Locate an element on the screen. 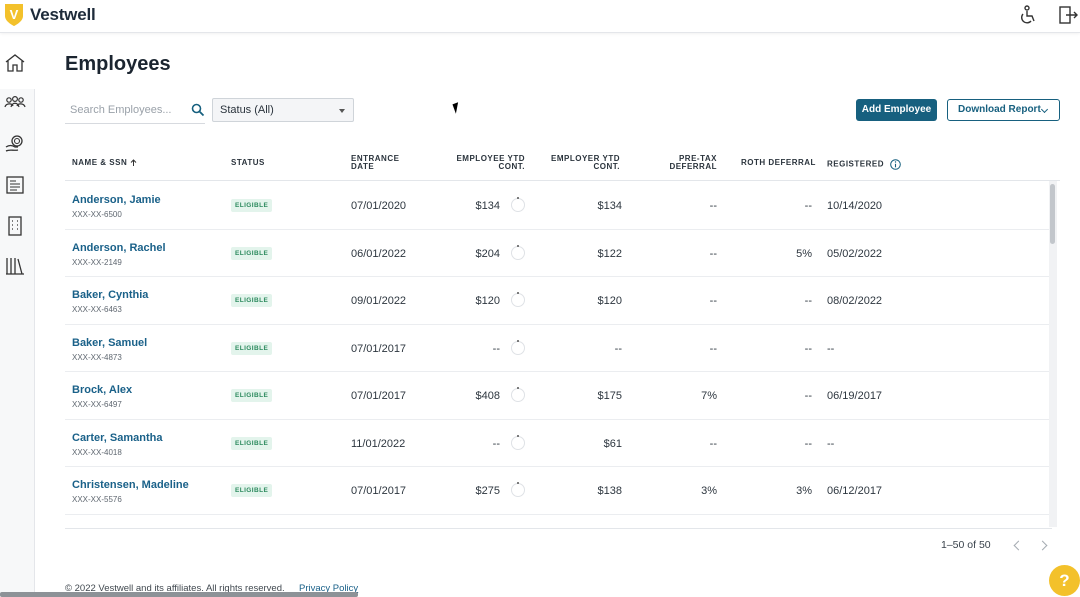 The image size is (1080, 597). employee-ssn: XXX-XX-4018 is located at coordinates (97, 452).